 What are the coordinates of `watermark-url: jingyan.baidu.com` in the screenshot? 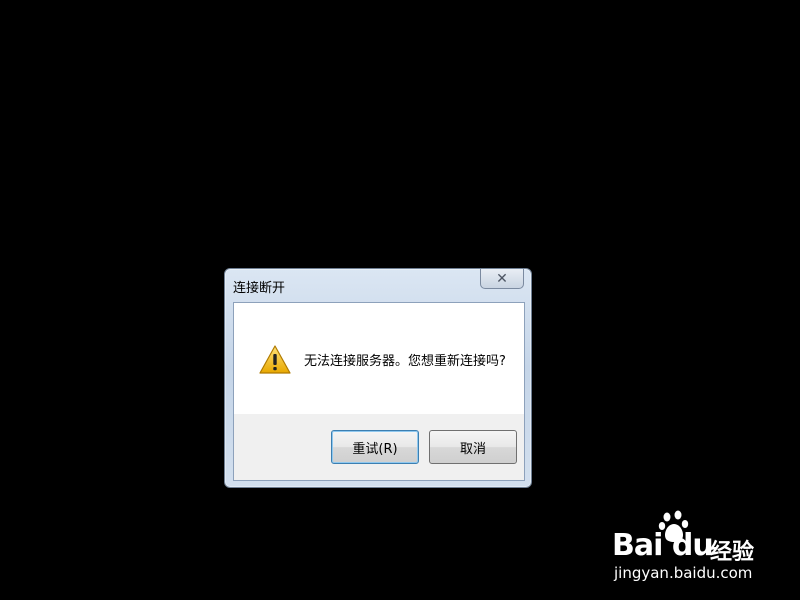 It's located at (683, 573).